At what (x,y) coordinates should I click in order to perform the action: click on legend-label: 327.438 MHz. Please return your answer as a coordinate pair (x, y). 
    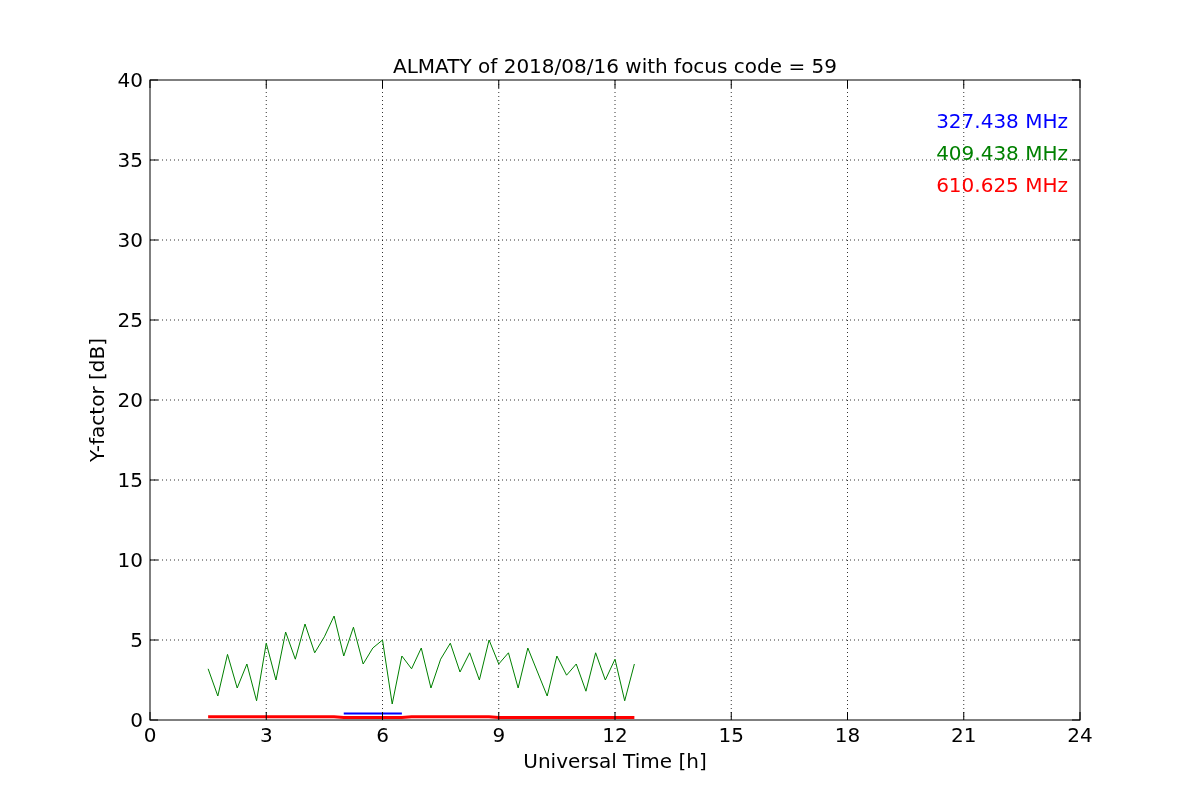
    Looking at the image, I should click on (1002, 121).